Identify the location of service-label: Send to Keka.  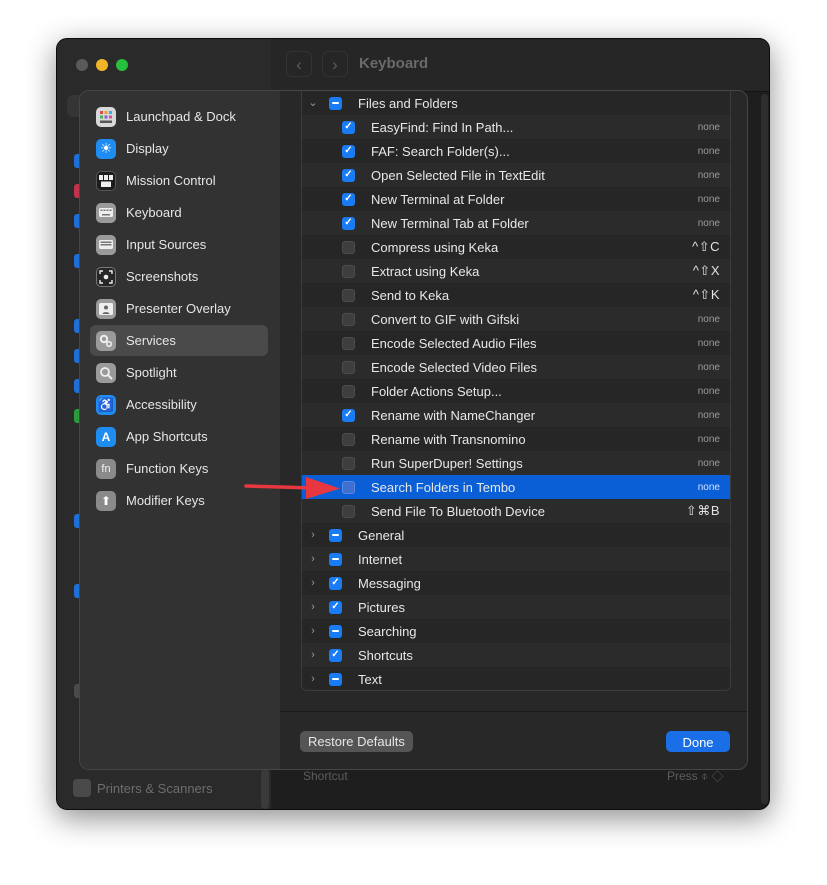
(410, 295).